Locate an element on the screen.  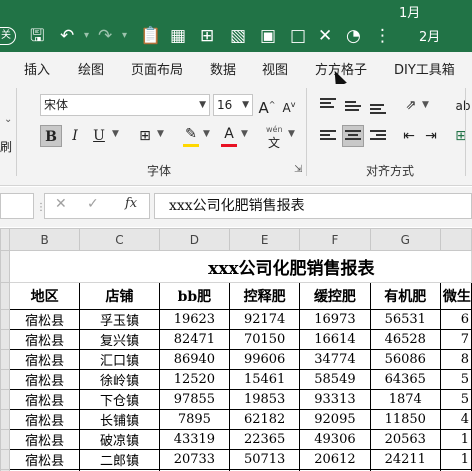
sheet-icon: ▦ is located at coordinates (178, 36).